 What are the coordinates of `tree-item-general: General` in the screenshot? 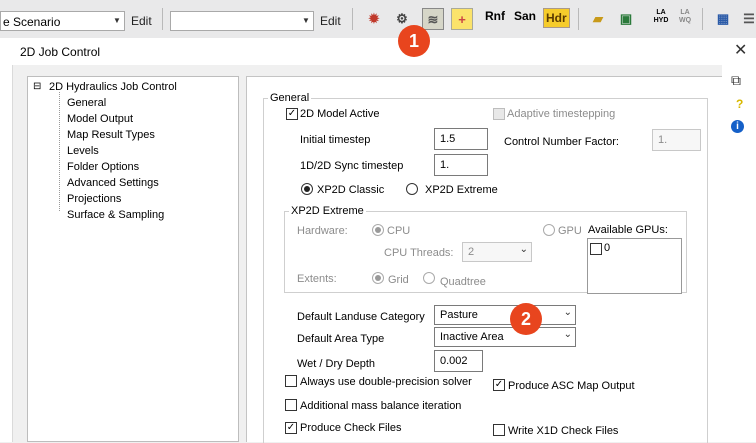 It's located at (86, 103).